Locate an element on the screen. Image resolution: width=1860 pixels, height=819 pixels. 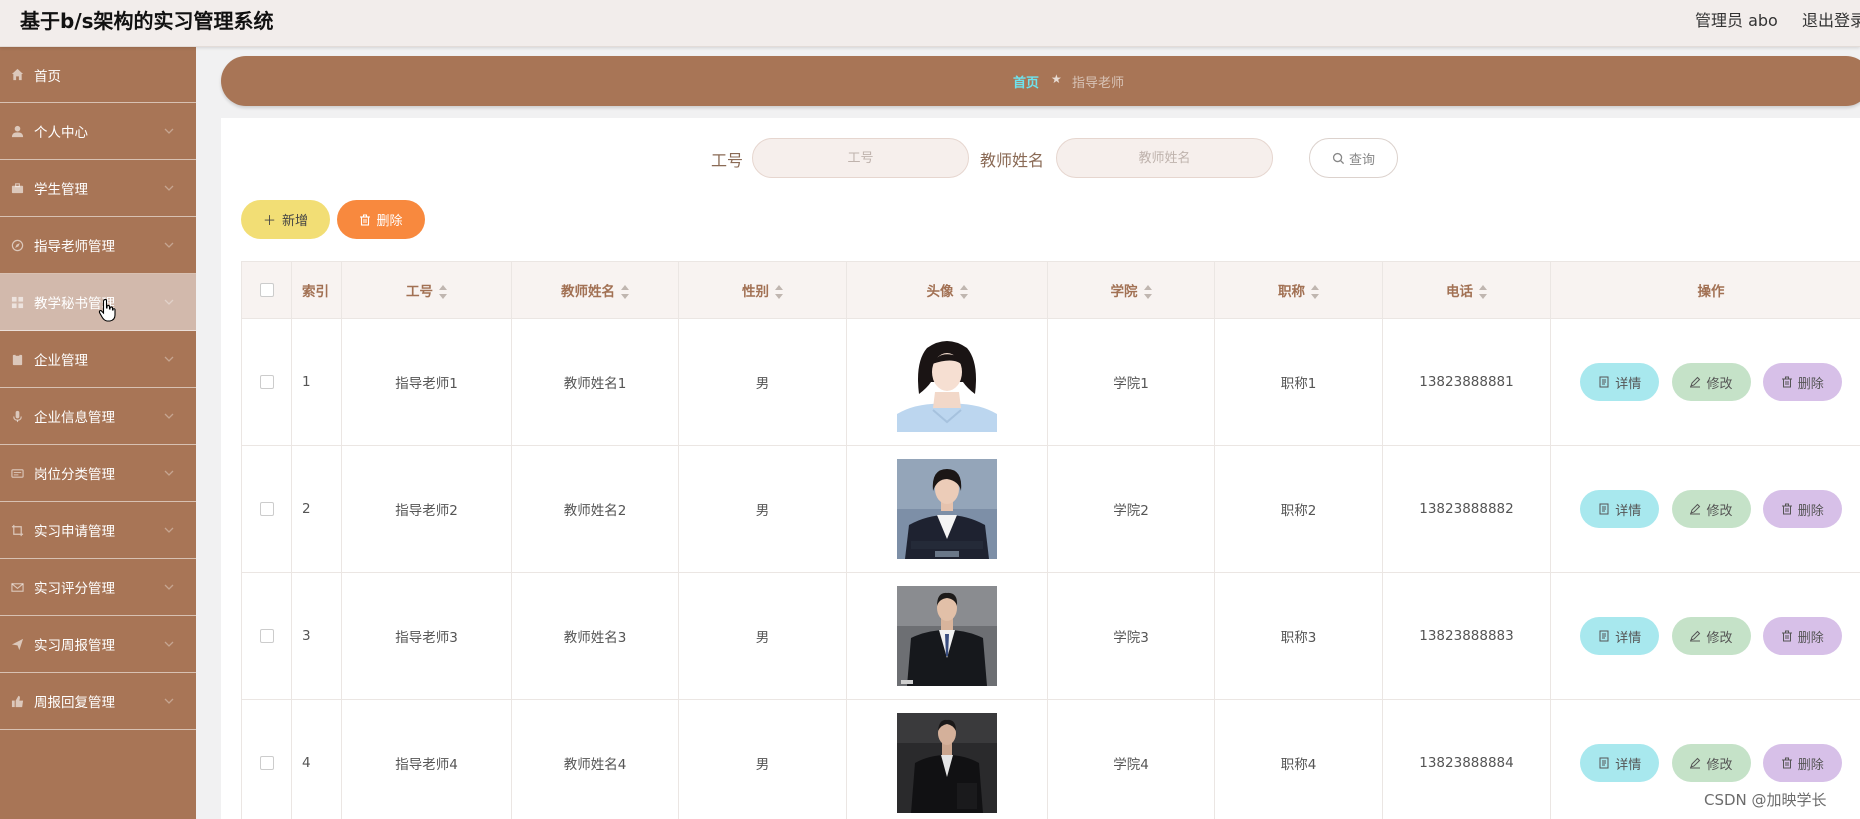
sidebar-item-job-categories: 岗位分类管理 is located at coordinates (98, 473).